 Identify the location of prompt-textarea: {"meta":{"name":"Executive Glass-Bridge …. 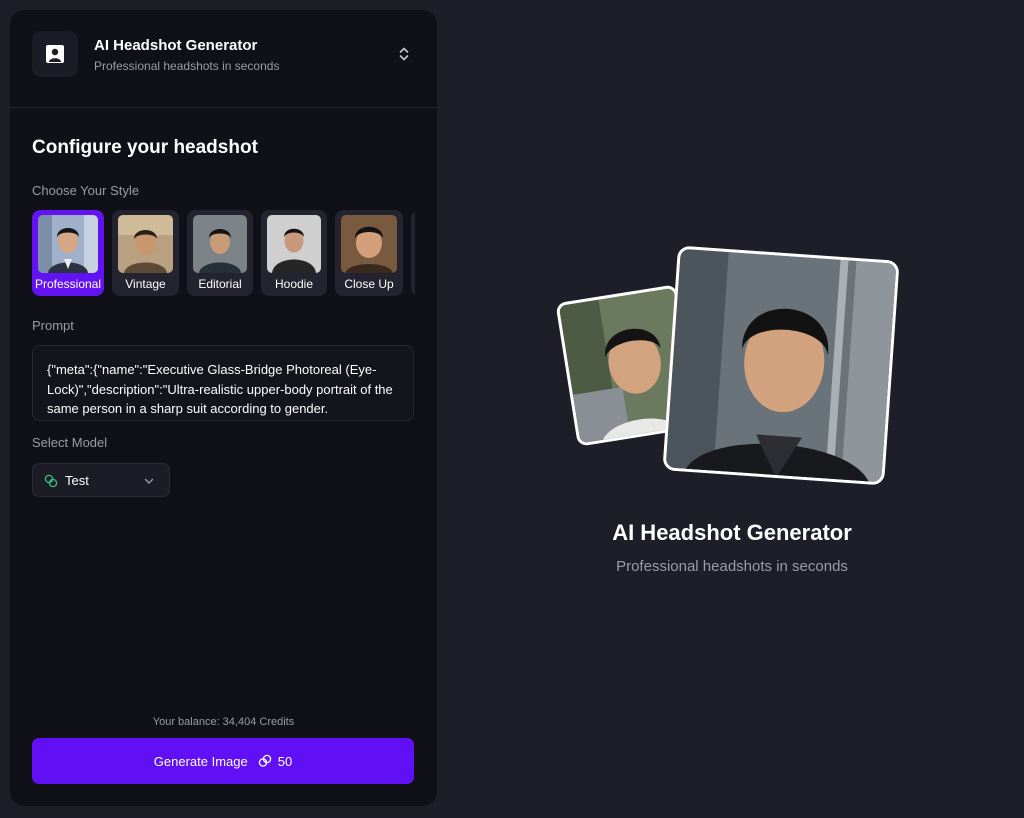
(223, 383).